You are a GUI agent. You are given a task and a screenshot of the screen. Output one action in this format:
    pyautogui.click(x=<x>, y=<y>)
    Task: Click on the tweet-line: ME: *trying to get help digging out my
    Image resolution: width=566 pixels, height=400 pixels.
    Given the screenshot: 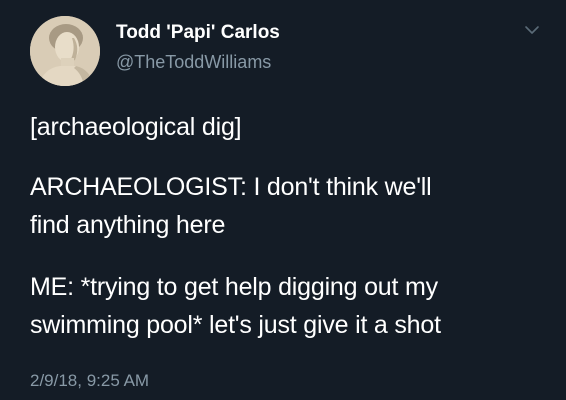 What is the action you would take?
    pyautogui.click(x=234, y=287)
    